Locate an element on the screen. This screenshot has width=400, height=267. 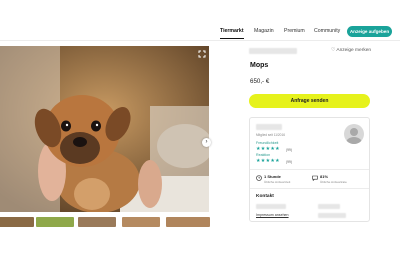
thumbnail-strip is located at coordinates (105, 222).